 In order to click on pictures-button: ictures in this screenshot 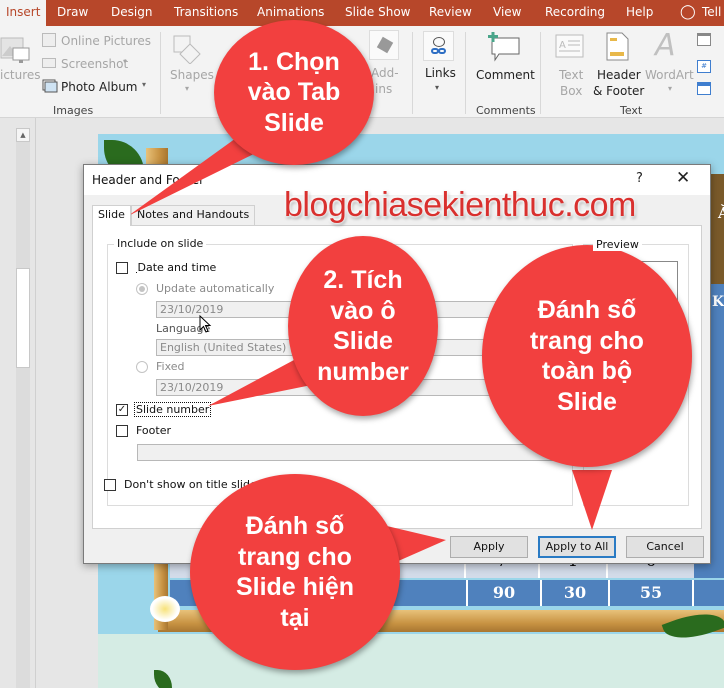, I will do `click(20, 75)`.